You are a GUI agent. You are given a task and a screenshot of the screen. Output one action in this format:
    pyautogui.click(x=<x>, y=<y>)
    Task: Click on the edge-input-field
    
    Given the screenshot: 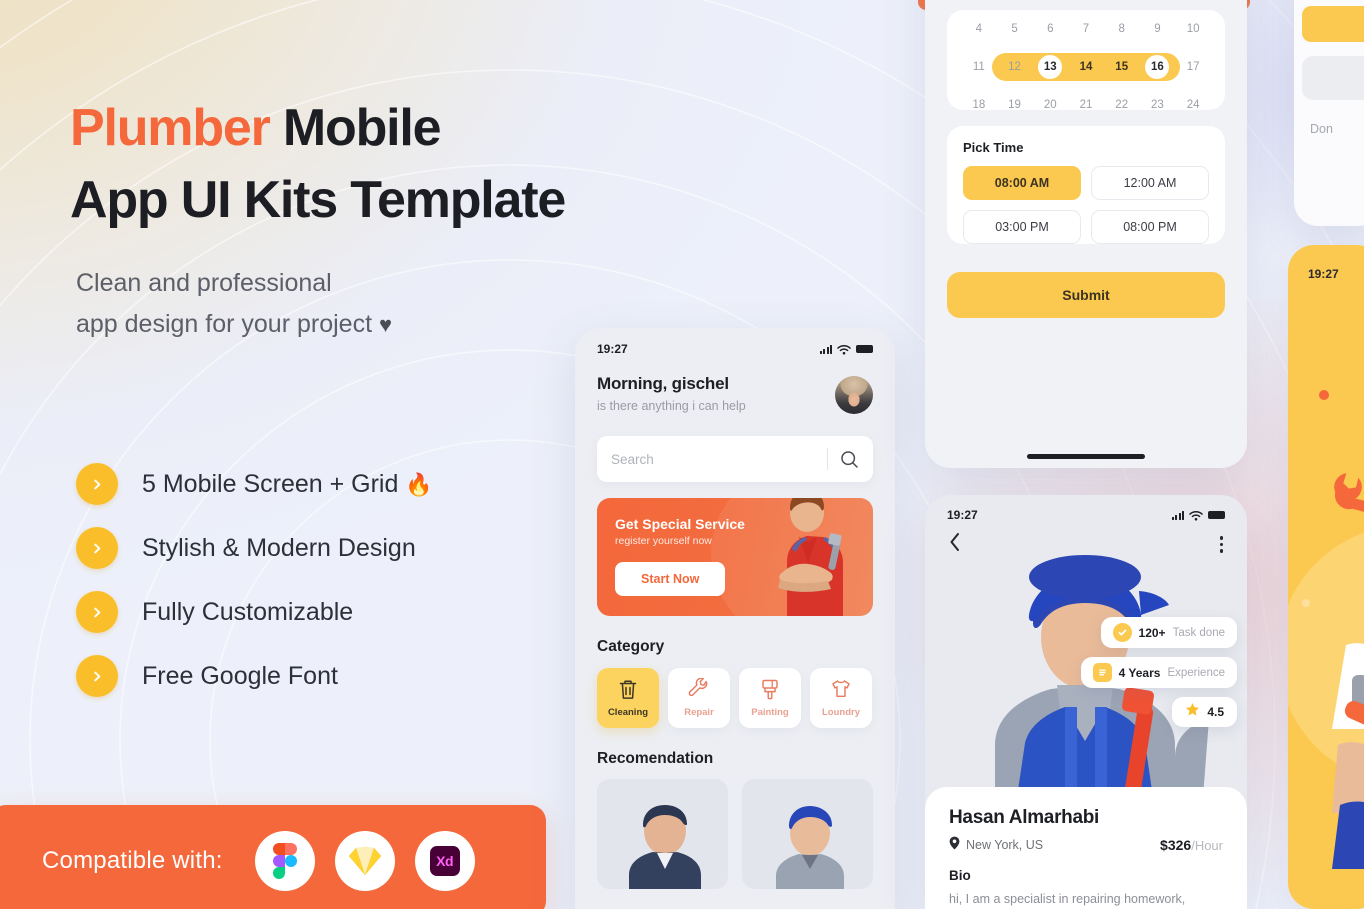 What is the action you would take?
    pyautogui.click(x=1333, y=78)
    